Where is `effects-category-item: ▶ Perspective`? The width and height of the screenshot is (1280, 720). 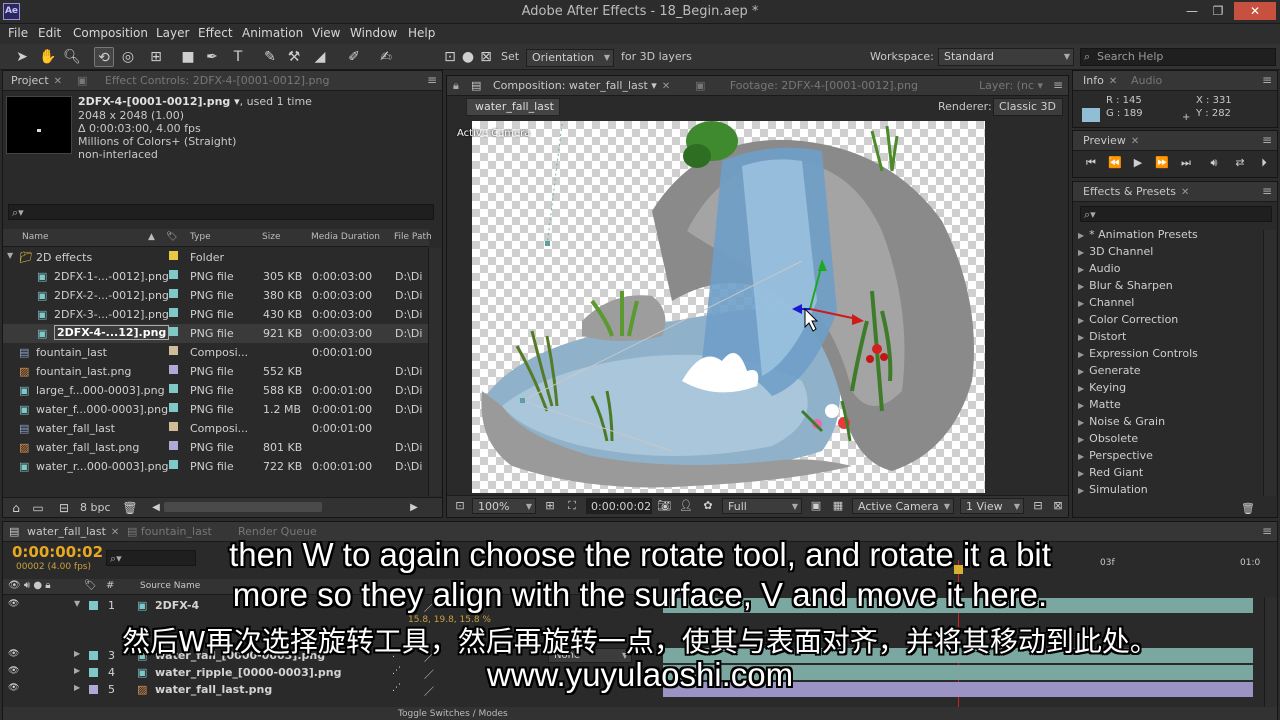 effects-category-item: ▶ Perspective is located at coordinates (1115, 455).